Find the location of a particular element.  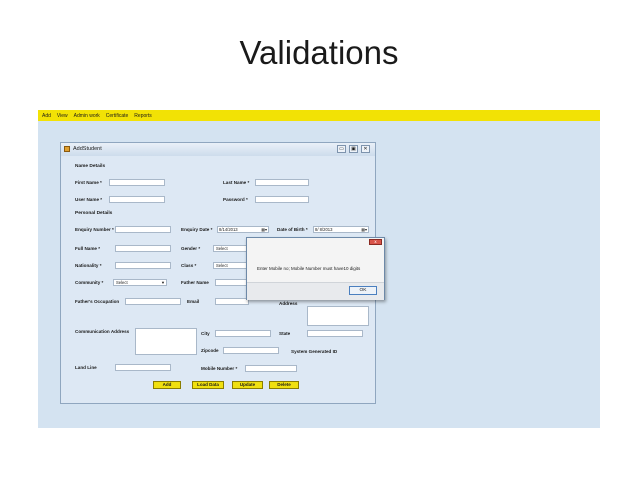

mobile-number-field is located at coordinates (271, 368).